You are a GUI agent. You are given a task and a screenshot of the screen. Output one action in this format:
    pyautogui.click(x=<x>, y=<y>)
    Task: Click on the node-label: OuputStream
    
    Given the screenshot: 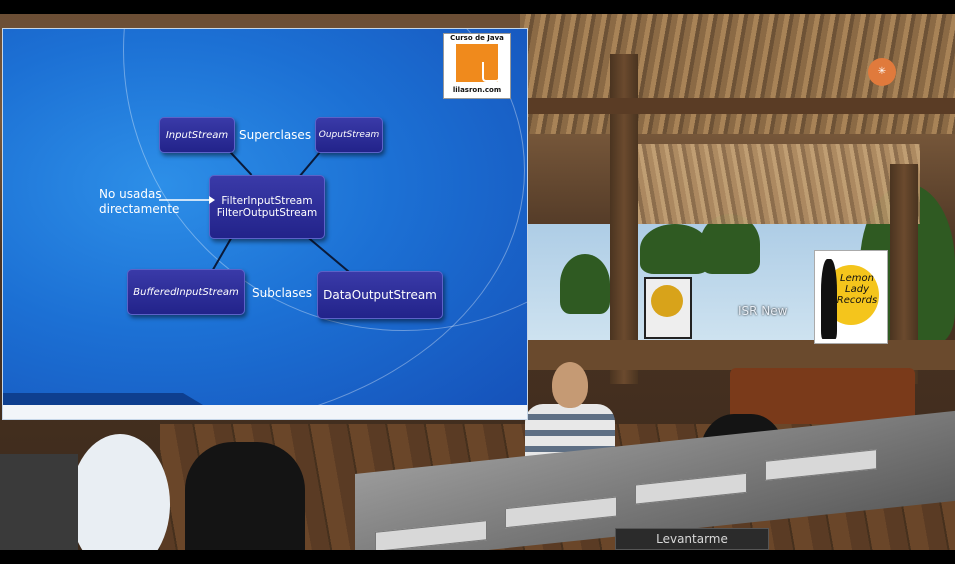 What is the action you would take?
    pyautogui.click(x=349, y=135)
    